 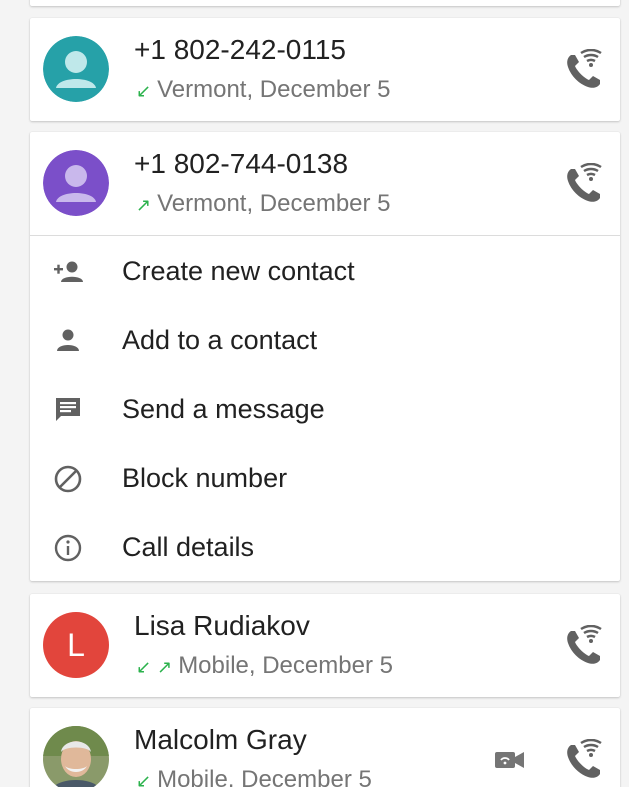 What do you see at coordinates (325, 69) in the screenshot?
I see `call-entry-1: +1 802-242-0115 ↙ Vermont, December 5` at bounding box center [325, 69].